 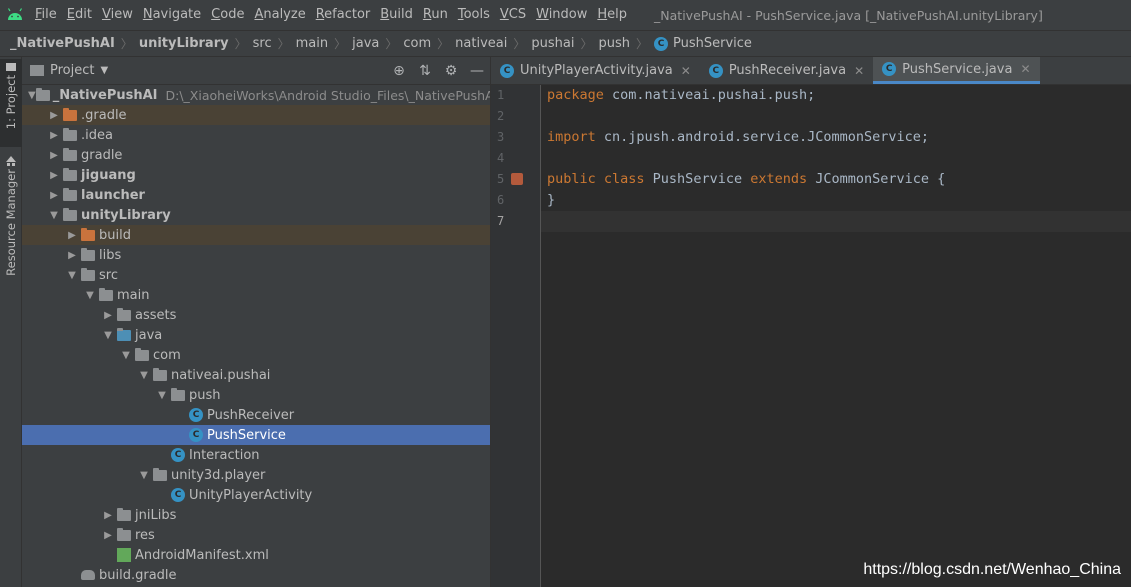 What do you see at coordinates (365, 43) in the screenshot?
I see `crumb-java: java` at bounding box center [365, 43].